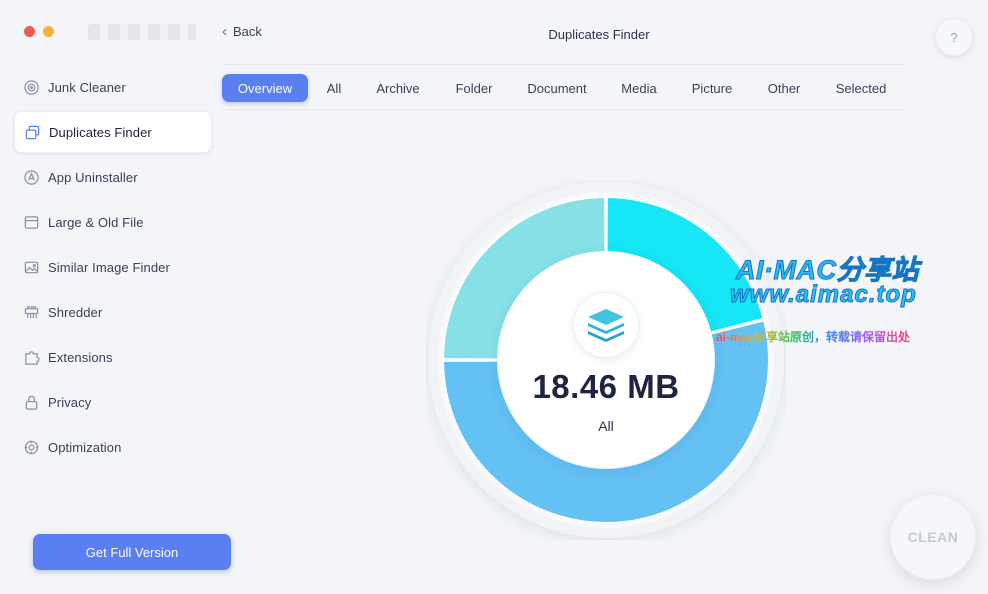  Describe the element at coordinates (606, 426) in the screenshot. I see `total-size-category: All` at that location.